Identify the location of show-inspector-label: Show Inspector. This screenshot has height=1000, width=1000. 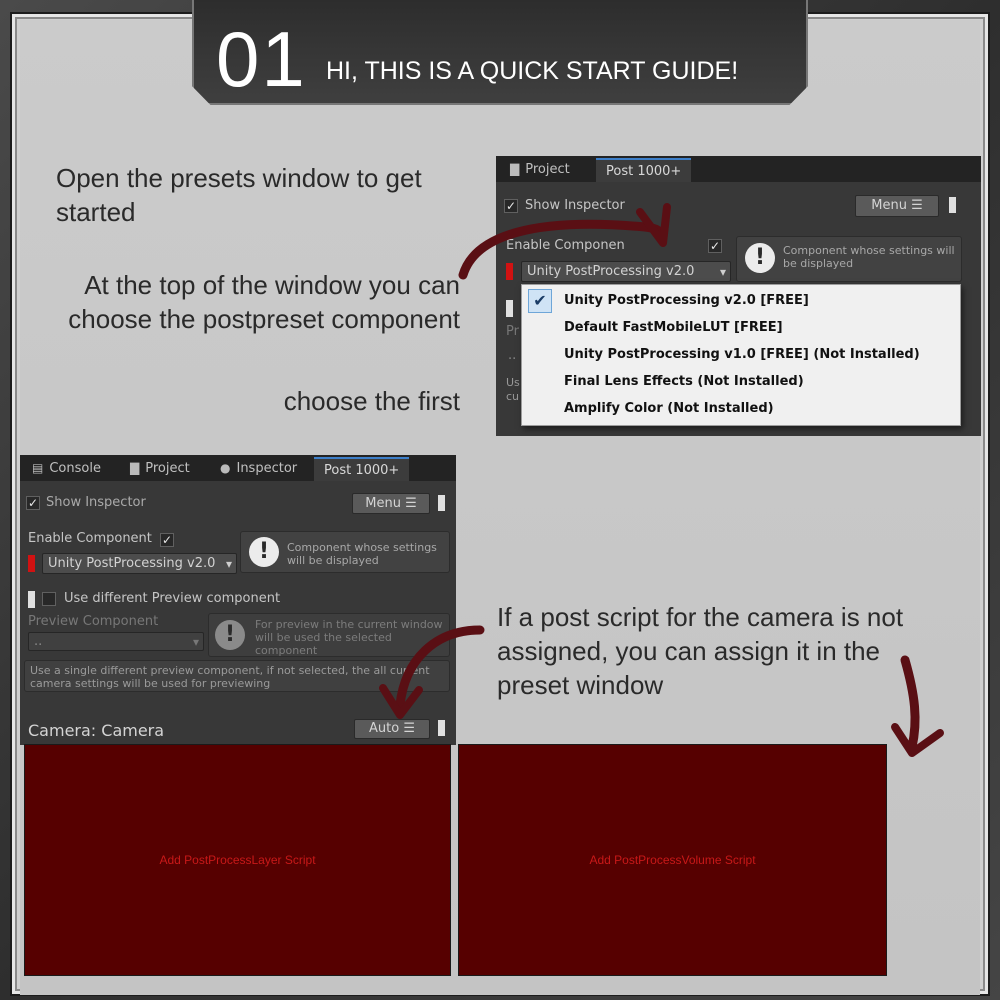
(96, 502).